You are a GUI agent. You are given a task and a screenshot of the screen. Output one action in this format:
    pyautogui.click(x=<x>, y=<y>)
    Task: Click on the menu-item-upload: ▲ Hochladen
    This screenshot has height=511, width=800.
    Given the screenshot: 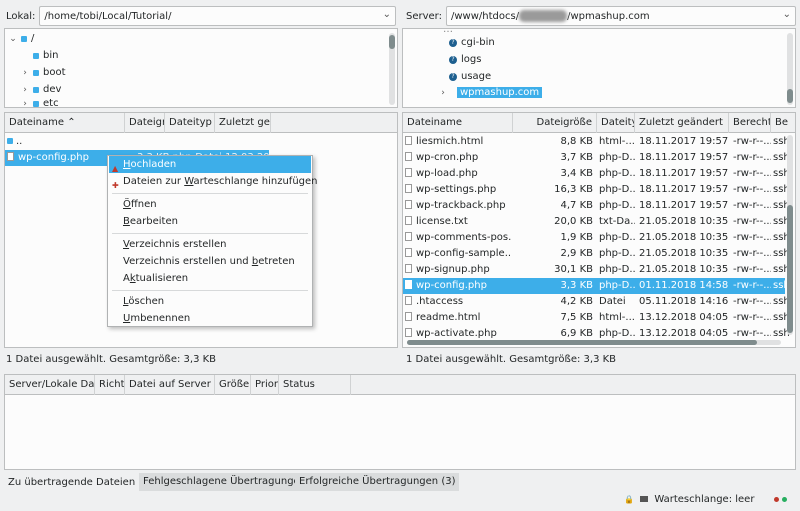 What is the action you would take?
    pyautogui.click(x=210, y=164)
    